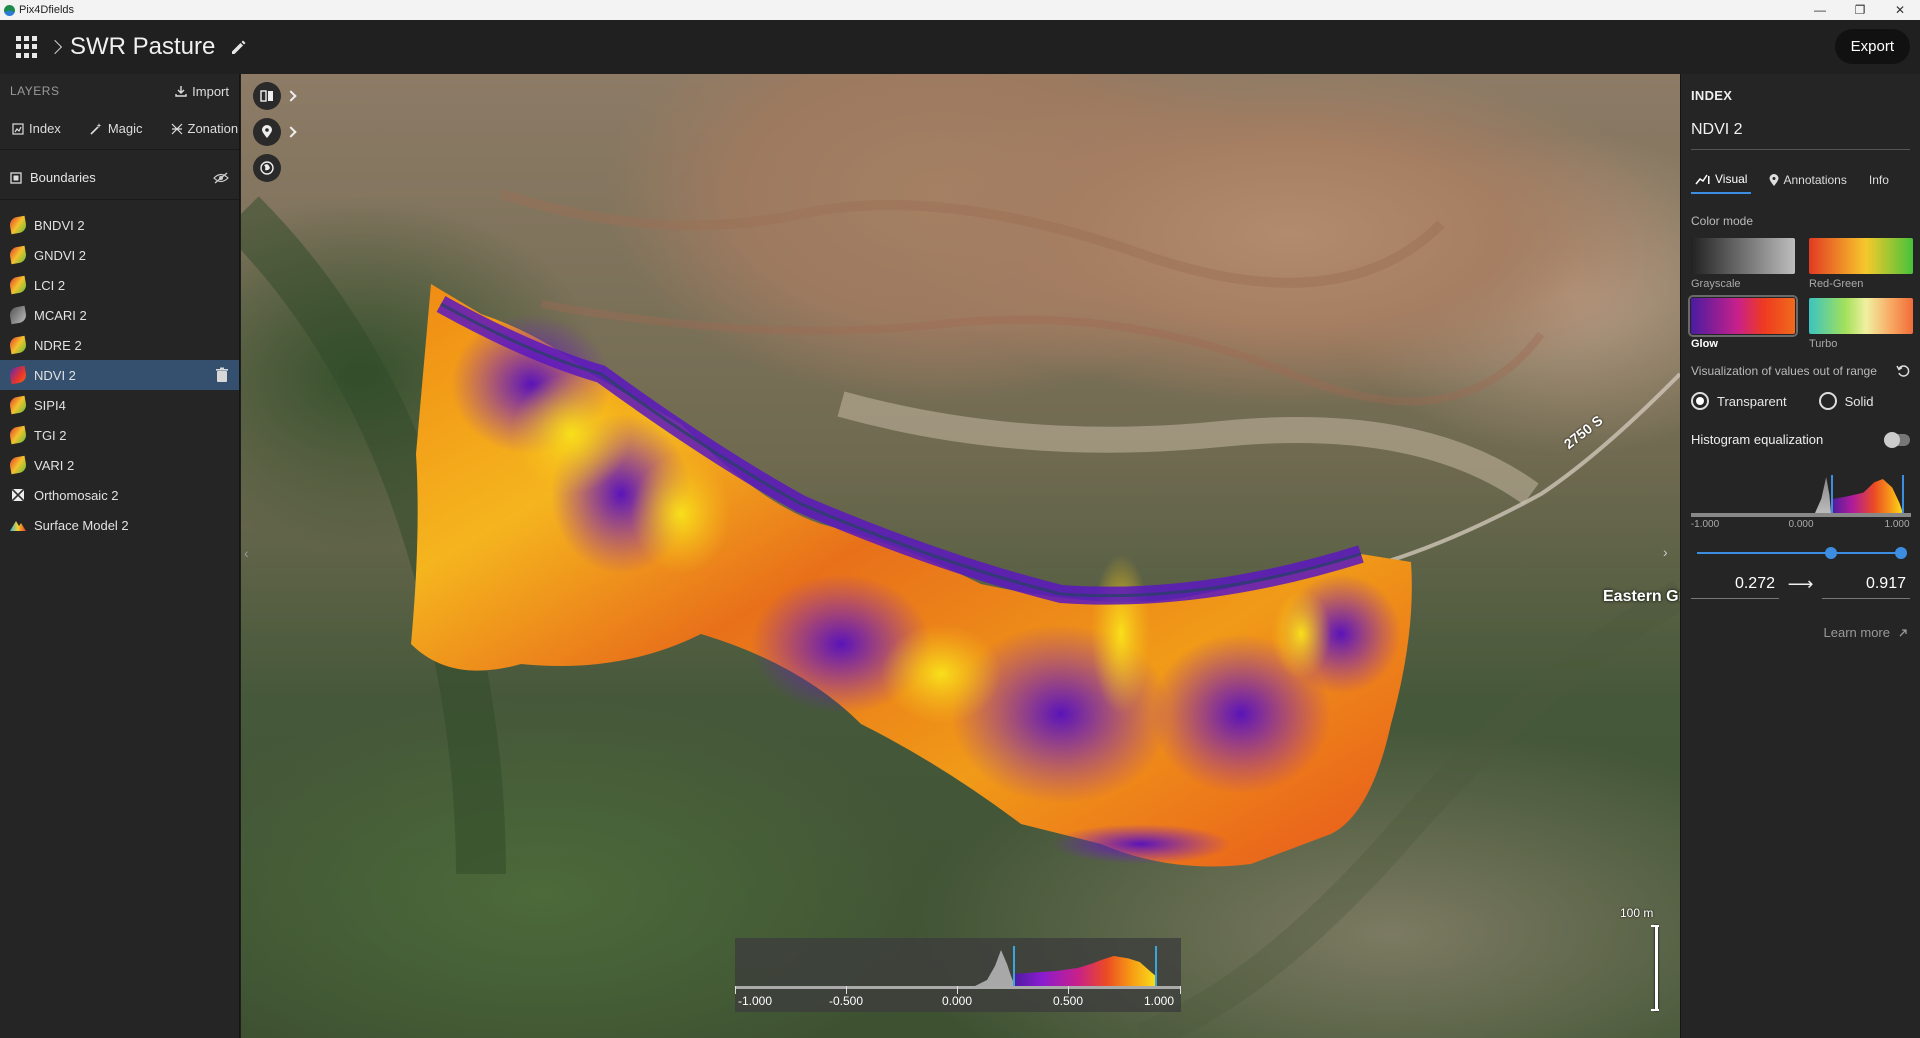 This screenshot has height=1038, width=1920. Describe the element at coordinates (1700, 401) in the screenshot. I see `radio-transparent` at that location.